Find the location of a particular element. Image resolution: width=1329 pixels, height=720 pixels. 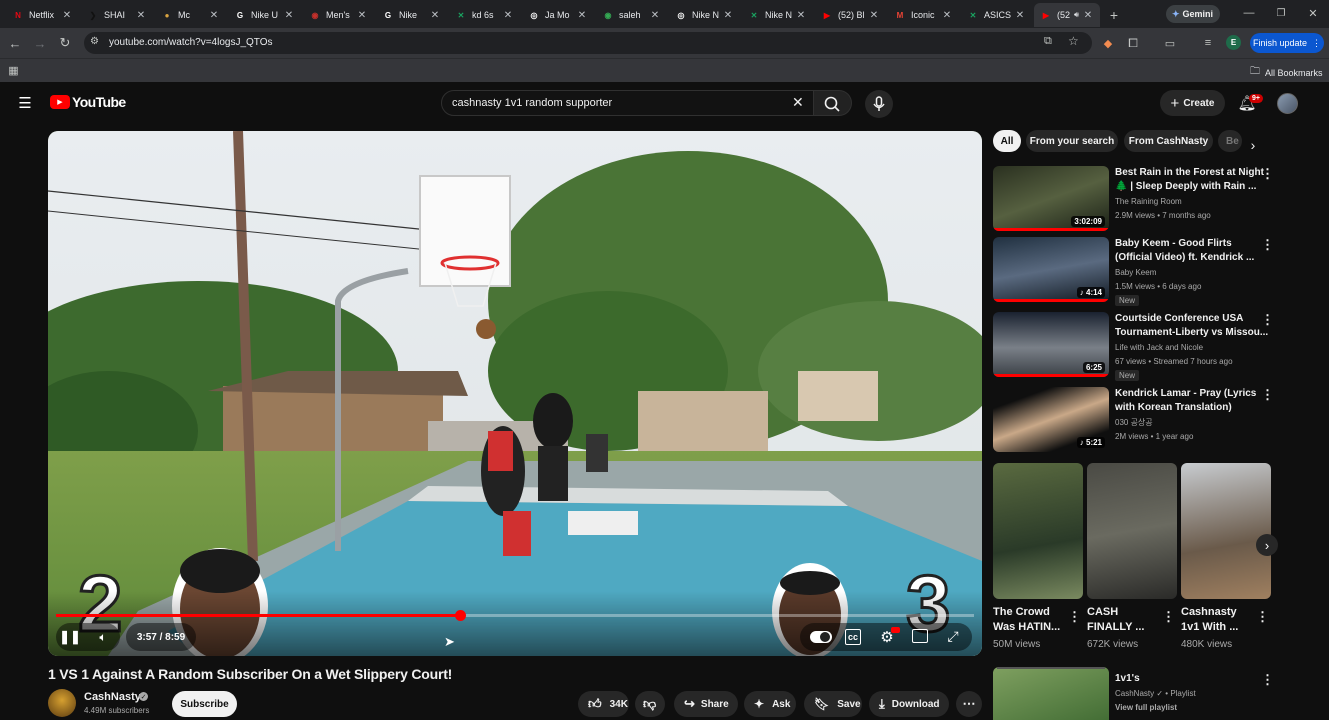

progress-bar is located at coordinates (515, 615).